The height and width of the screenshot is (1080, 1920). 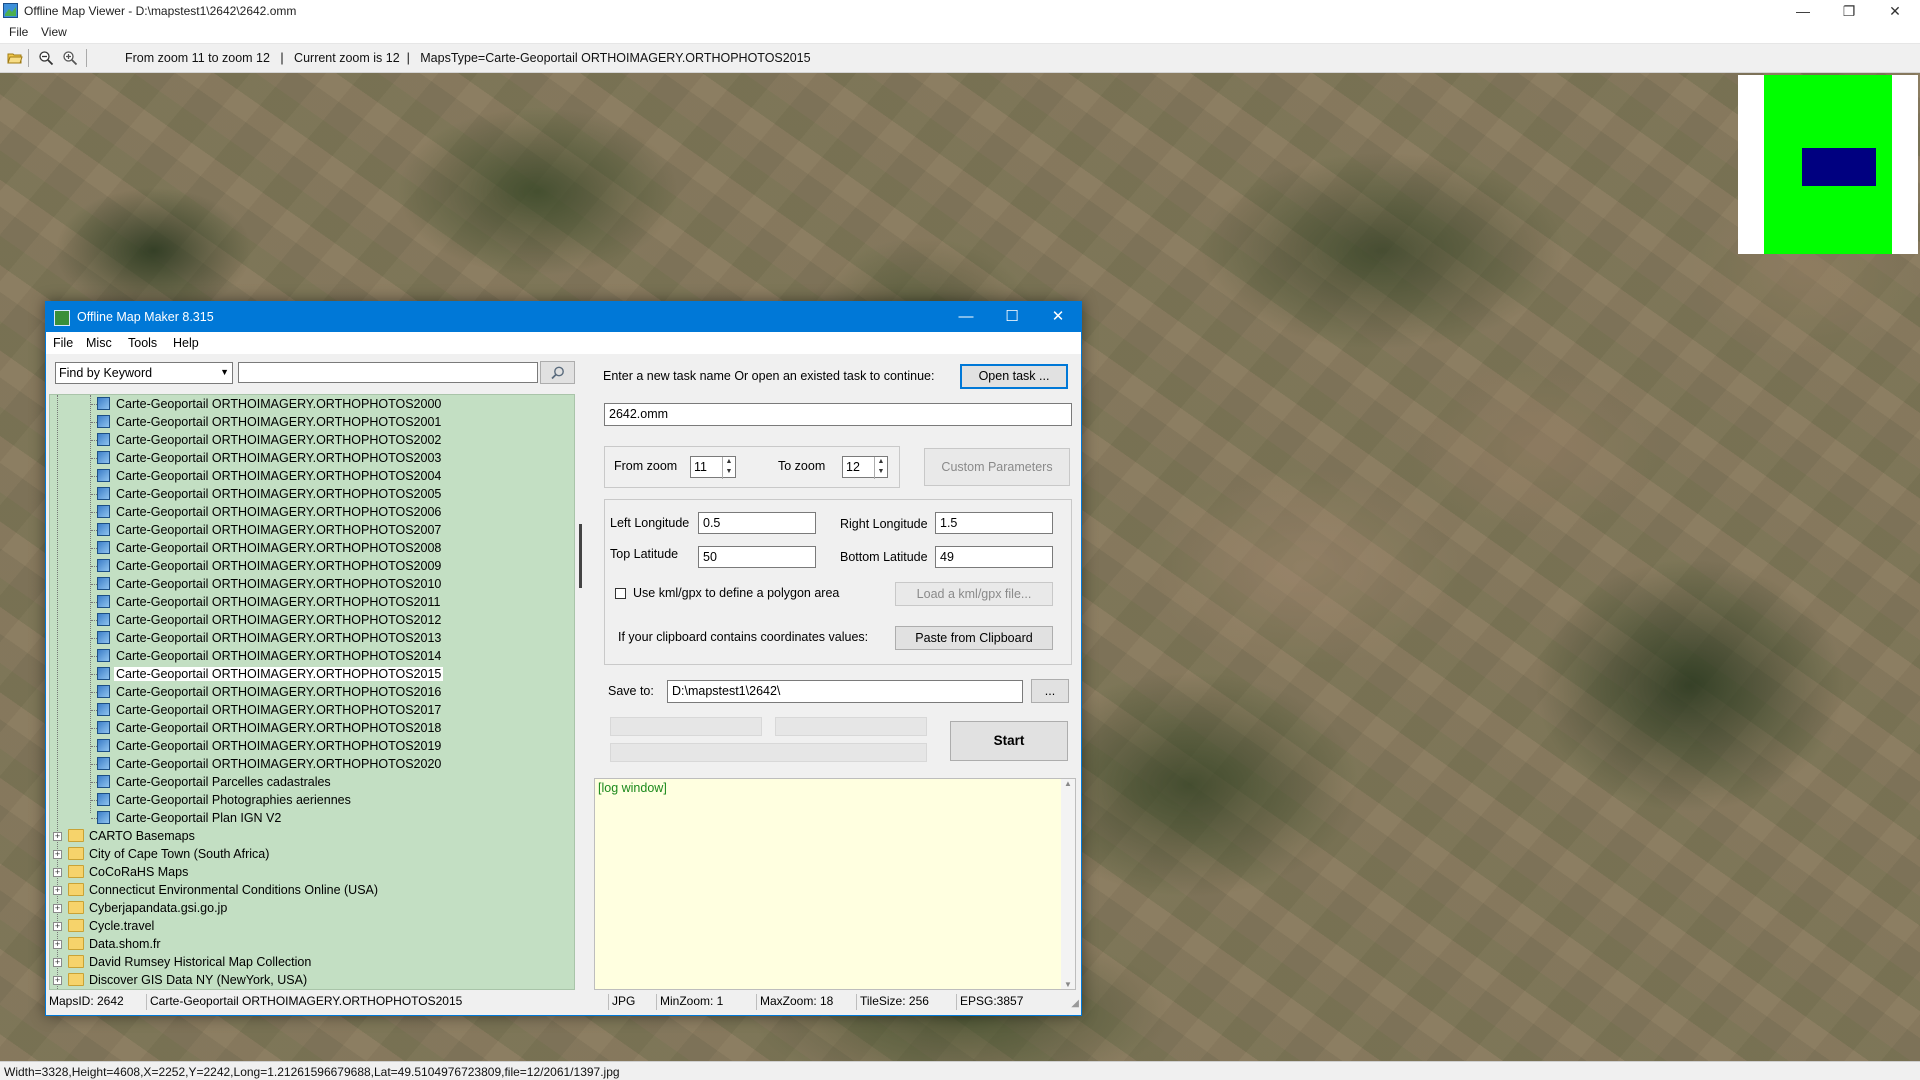 I want to click on search-mode-dropdown: Find by Keyword ▼, so click(x=144, y=373).